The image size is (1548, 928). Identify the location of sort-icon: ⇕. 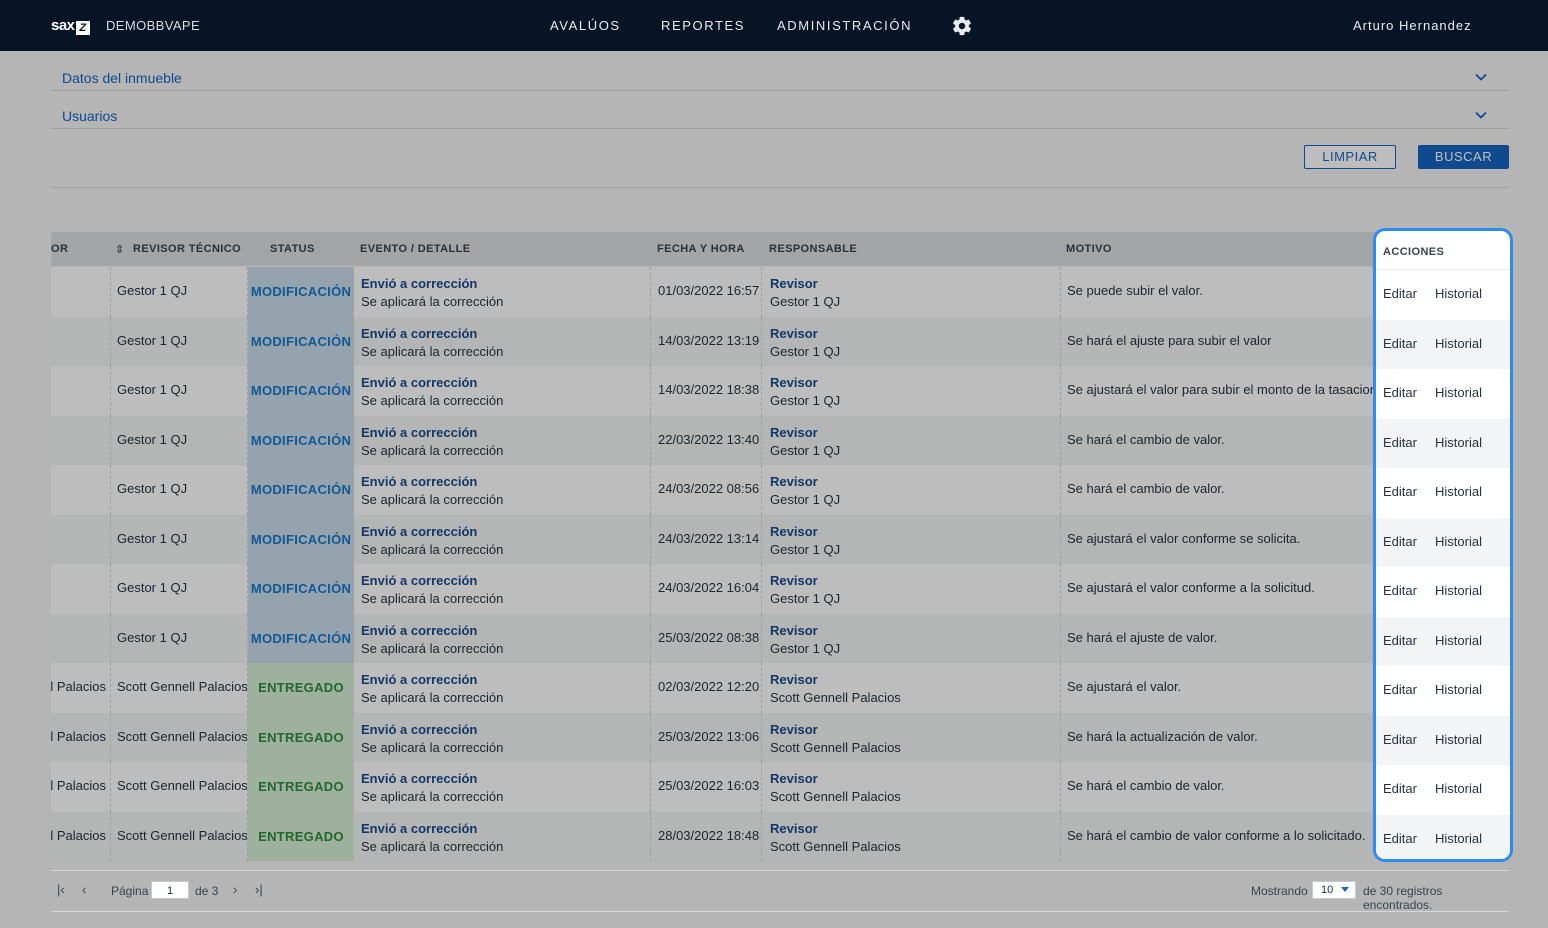
(120, 249).